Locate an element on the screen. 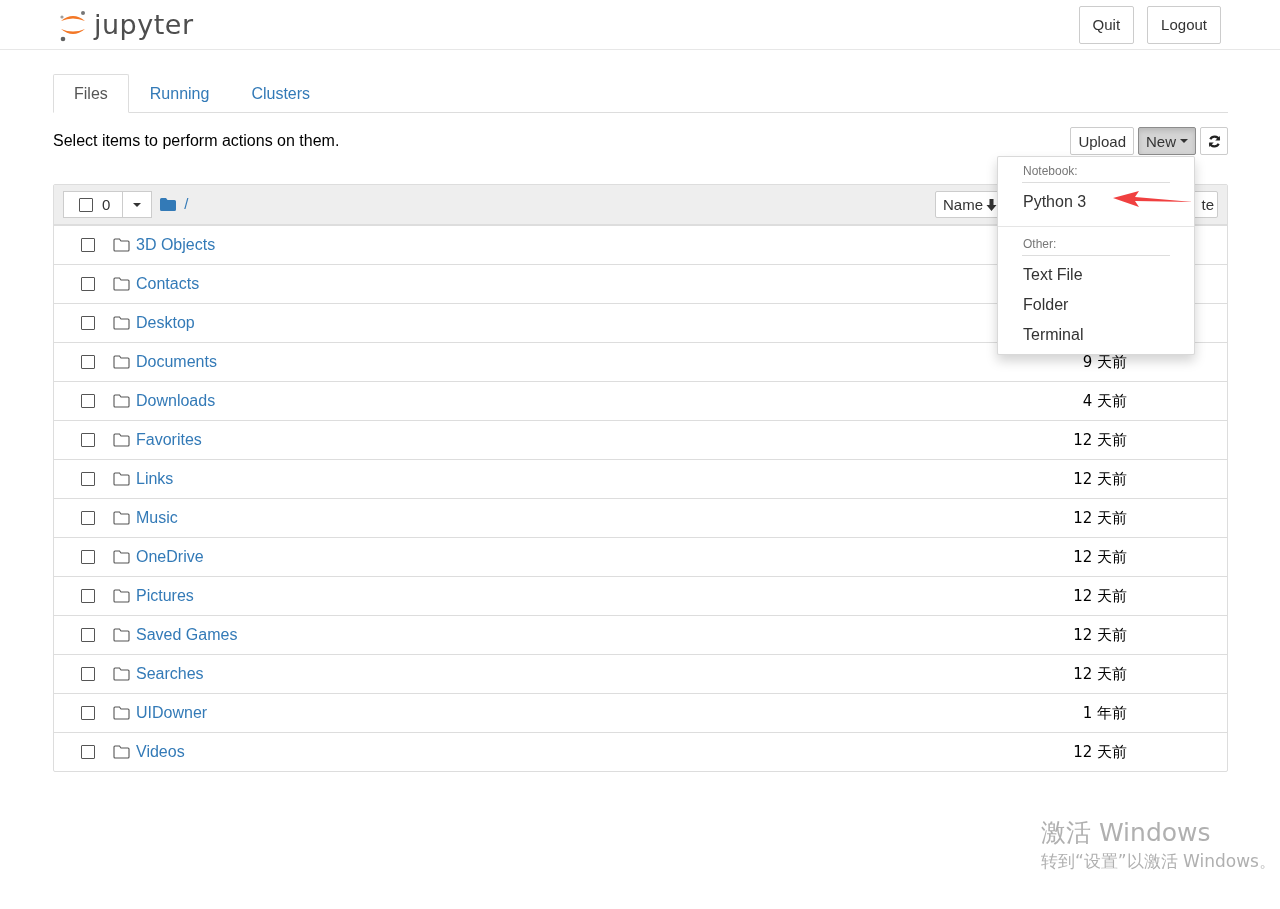 This screenshot has height=909, width=1280. folder-link: Favorites is located at coordinates (169, 440).